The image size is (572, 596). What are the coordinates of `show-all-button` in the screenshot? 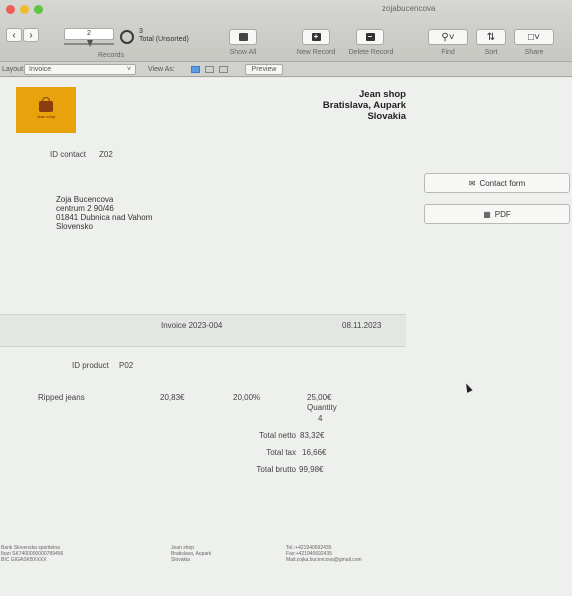 It's located at (243, 37).